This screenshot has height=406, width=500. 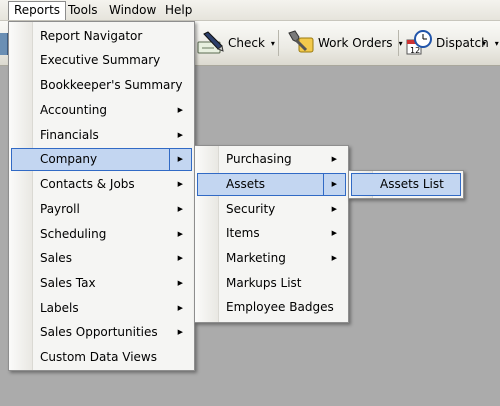 What do you see at coordinates (300, 43) in the screenshot?
I see `wrench-icon` at bounding box center [300, 43].